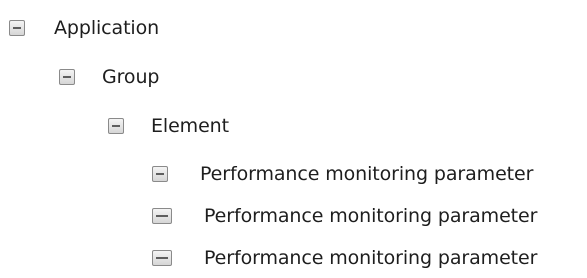 The width and height of the screenshot is (587, 278). Describe the element at coordinates (190, 126) in the screenshot. I see `tree-node-label: Element` at that location.